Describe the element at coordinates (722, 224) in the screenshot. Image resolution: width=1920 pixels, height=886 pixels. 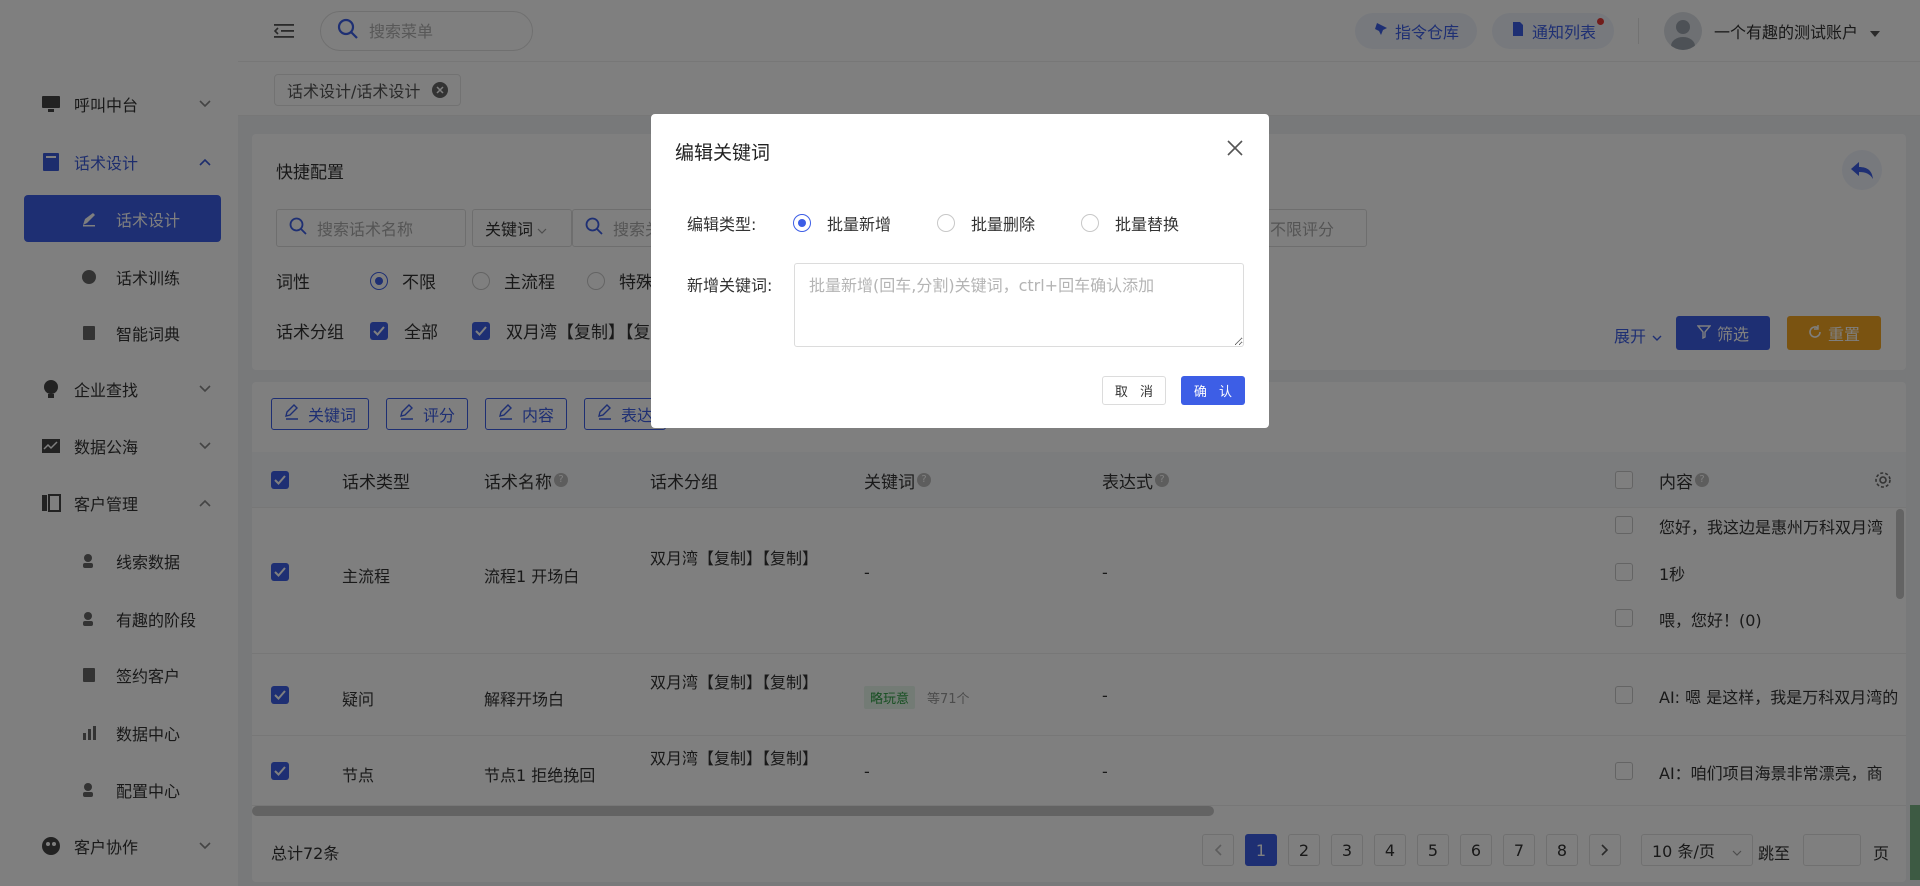
I see `edit-type-label: 编辑类型:` at that location.